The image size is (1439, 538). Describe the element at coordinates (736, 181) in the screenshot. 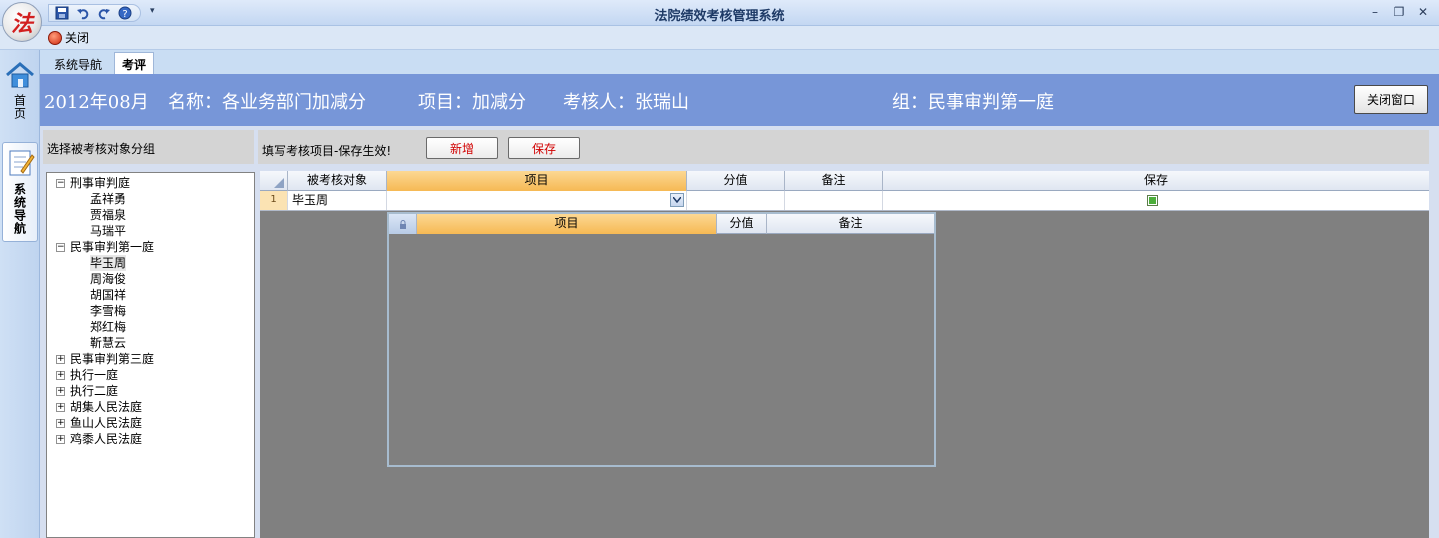

I see `column-score: 分值` at that location.